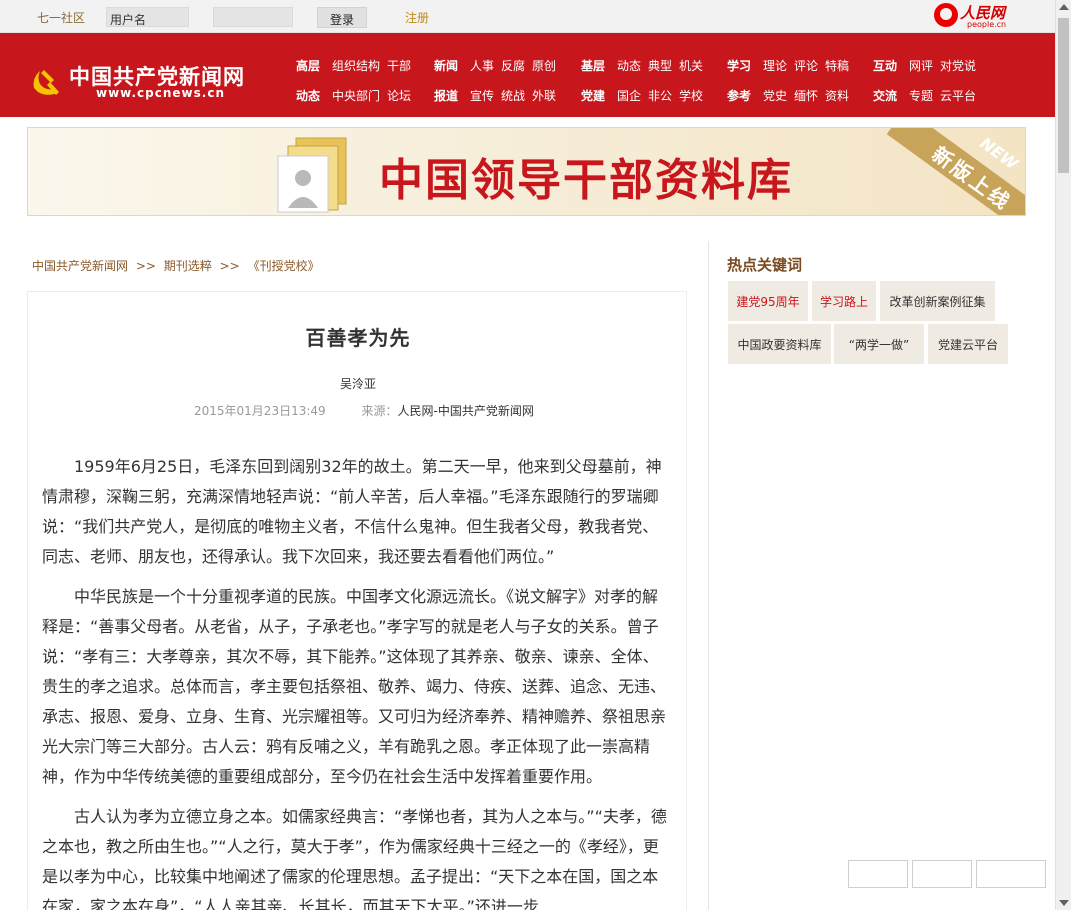  Describe the element at coordinates (629, 95) in the screenshot. I see `nav-link: 国企` at that location.